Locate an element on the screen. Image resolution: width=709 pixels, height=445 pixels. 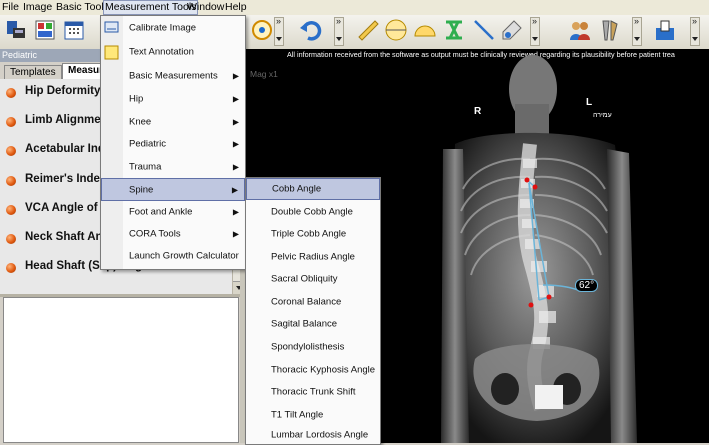
menu-item-sagital-balance: Sagital Balance is located at coordinates (313, 324).